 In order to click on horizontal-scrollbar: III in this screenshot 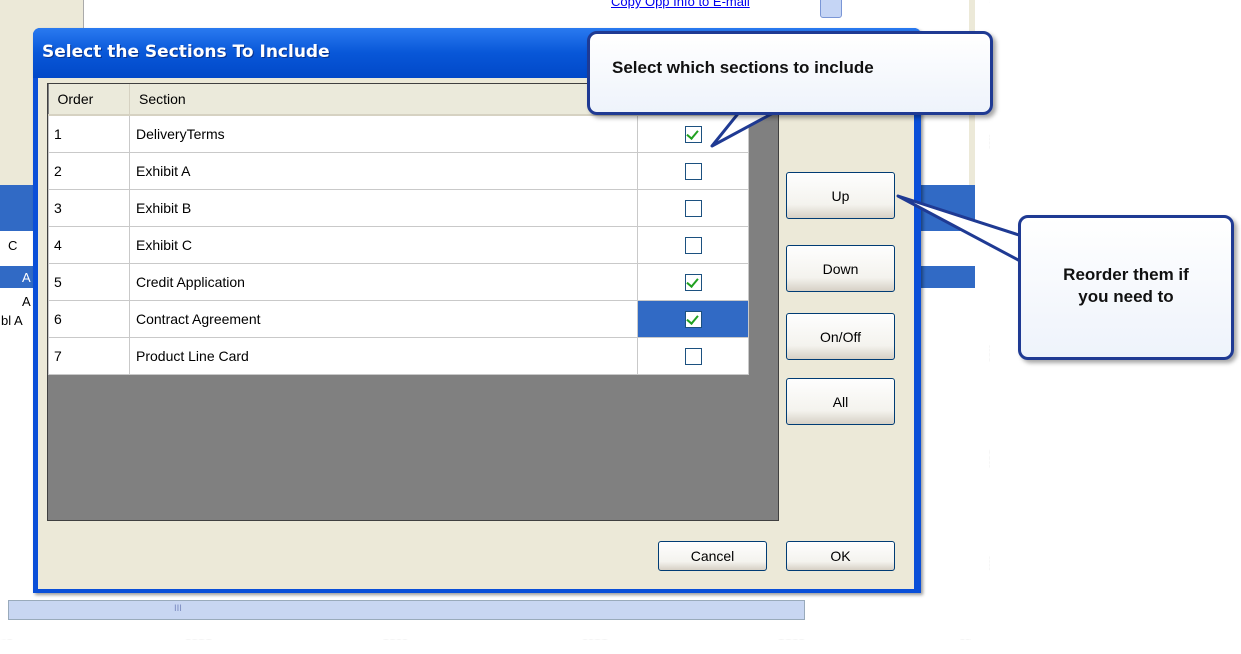, I will do `click(406, 610)`.